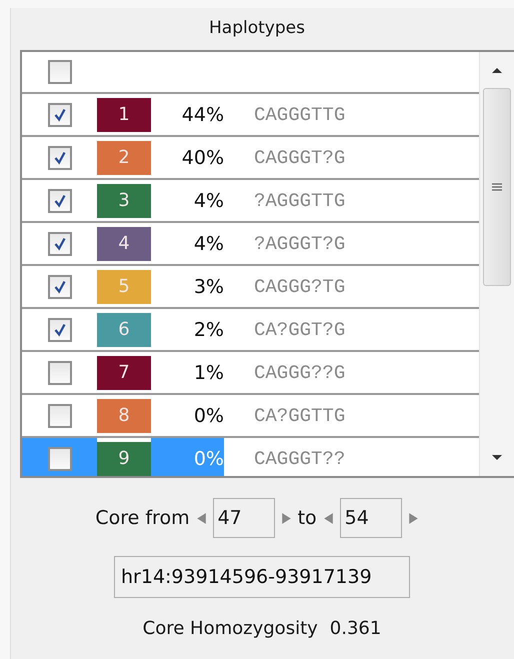  Describe the element at coordinates (257, 28) in the screenshot. I see `panel-title: Haplotypes` at that location.